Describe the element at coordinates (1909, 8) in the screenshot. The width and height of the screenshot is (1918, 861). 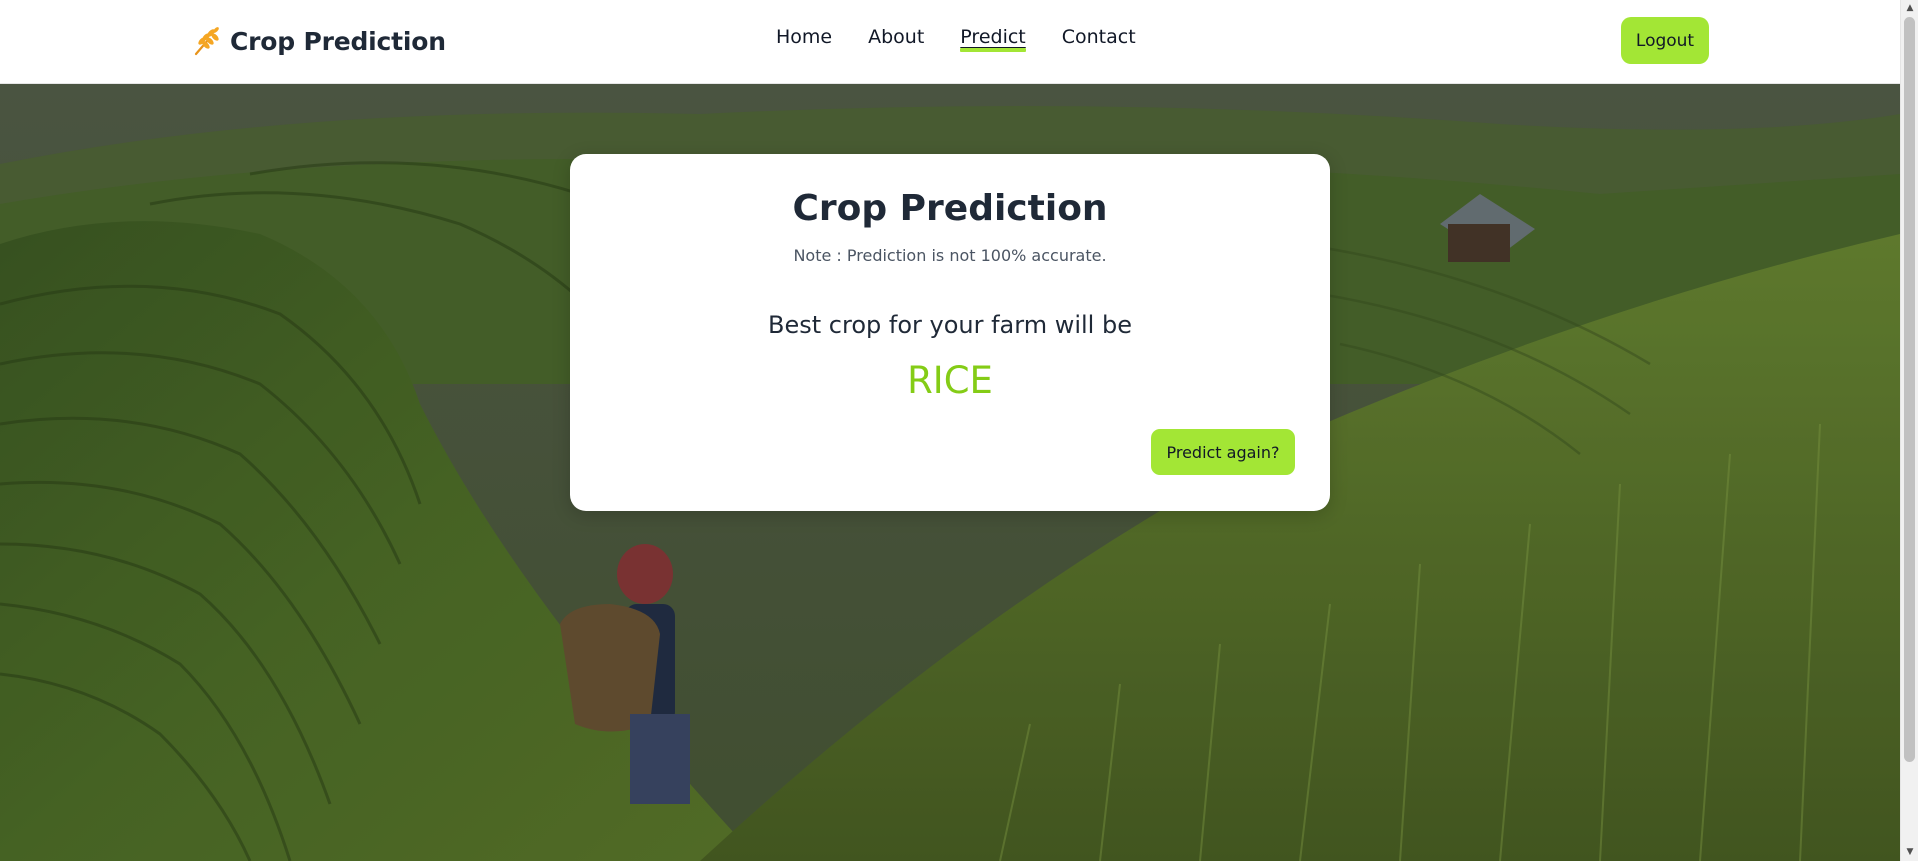
I see `arrow-up-icon: ▲` at that location.